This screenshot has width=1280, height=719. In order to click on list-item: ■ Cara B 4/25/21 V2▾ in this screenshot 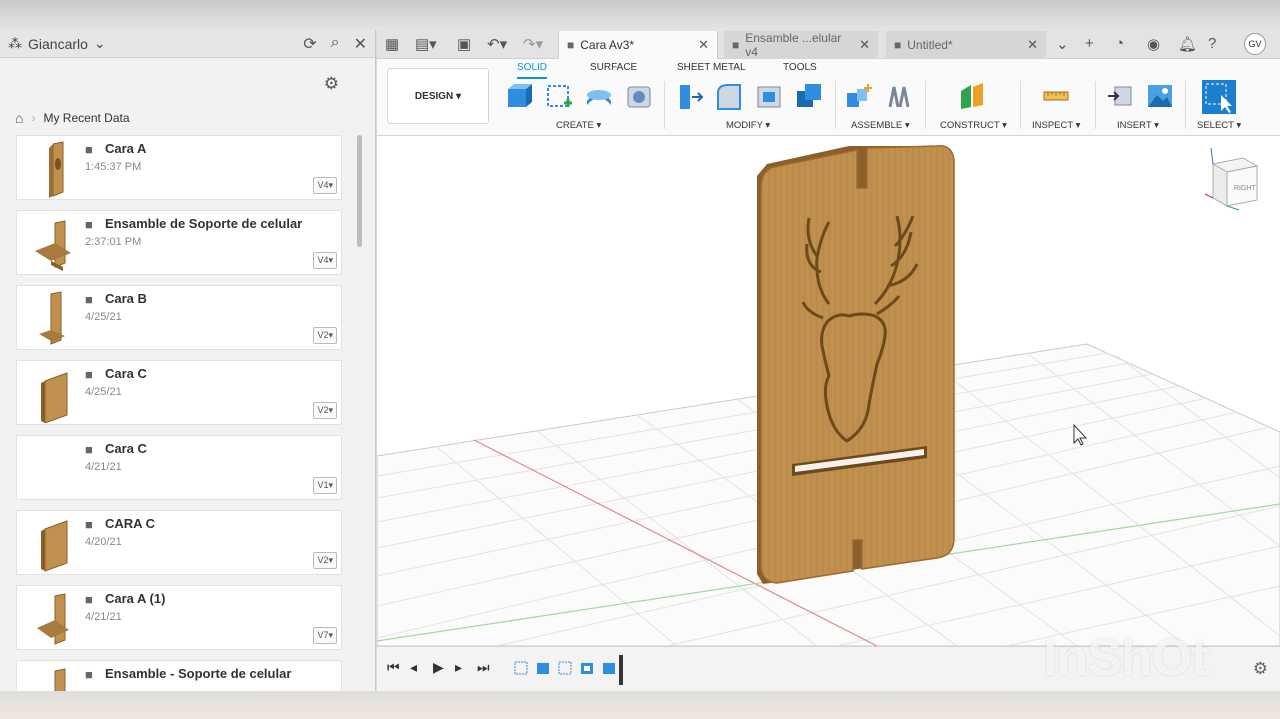, I will do `click(179, 317)`.